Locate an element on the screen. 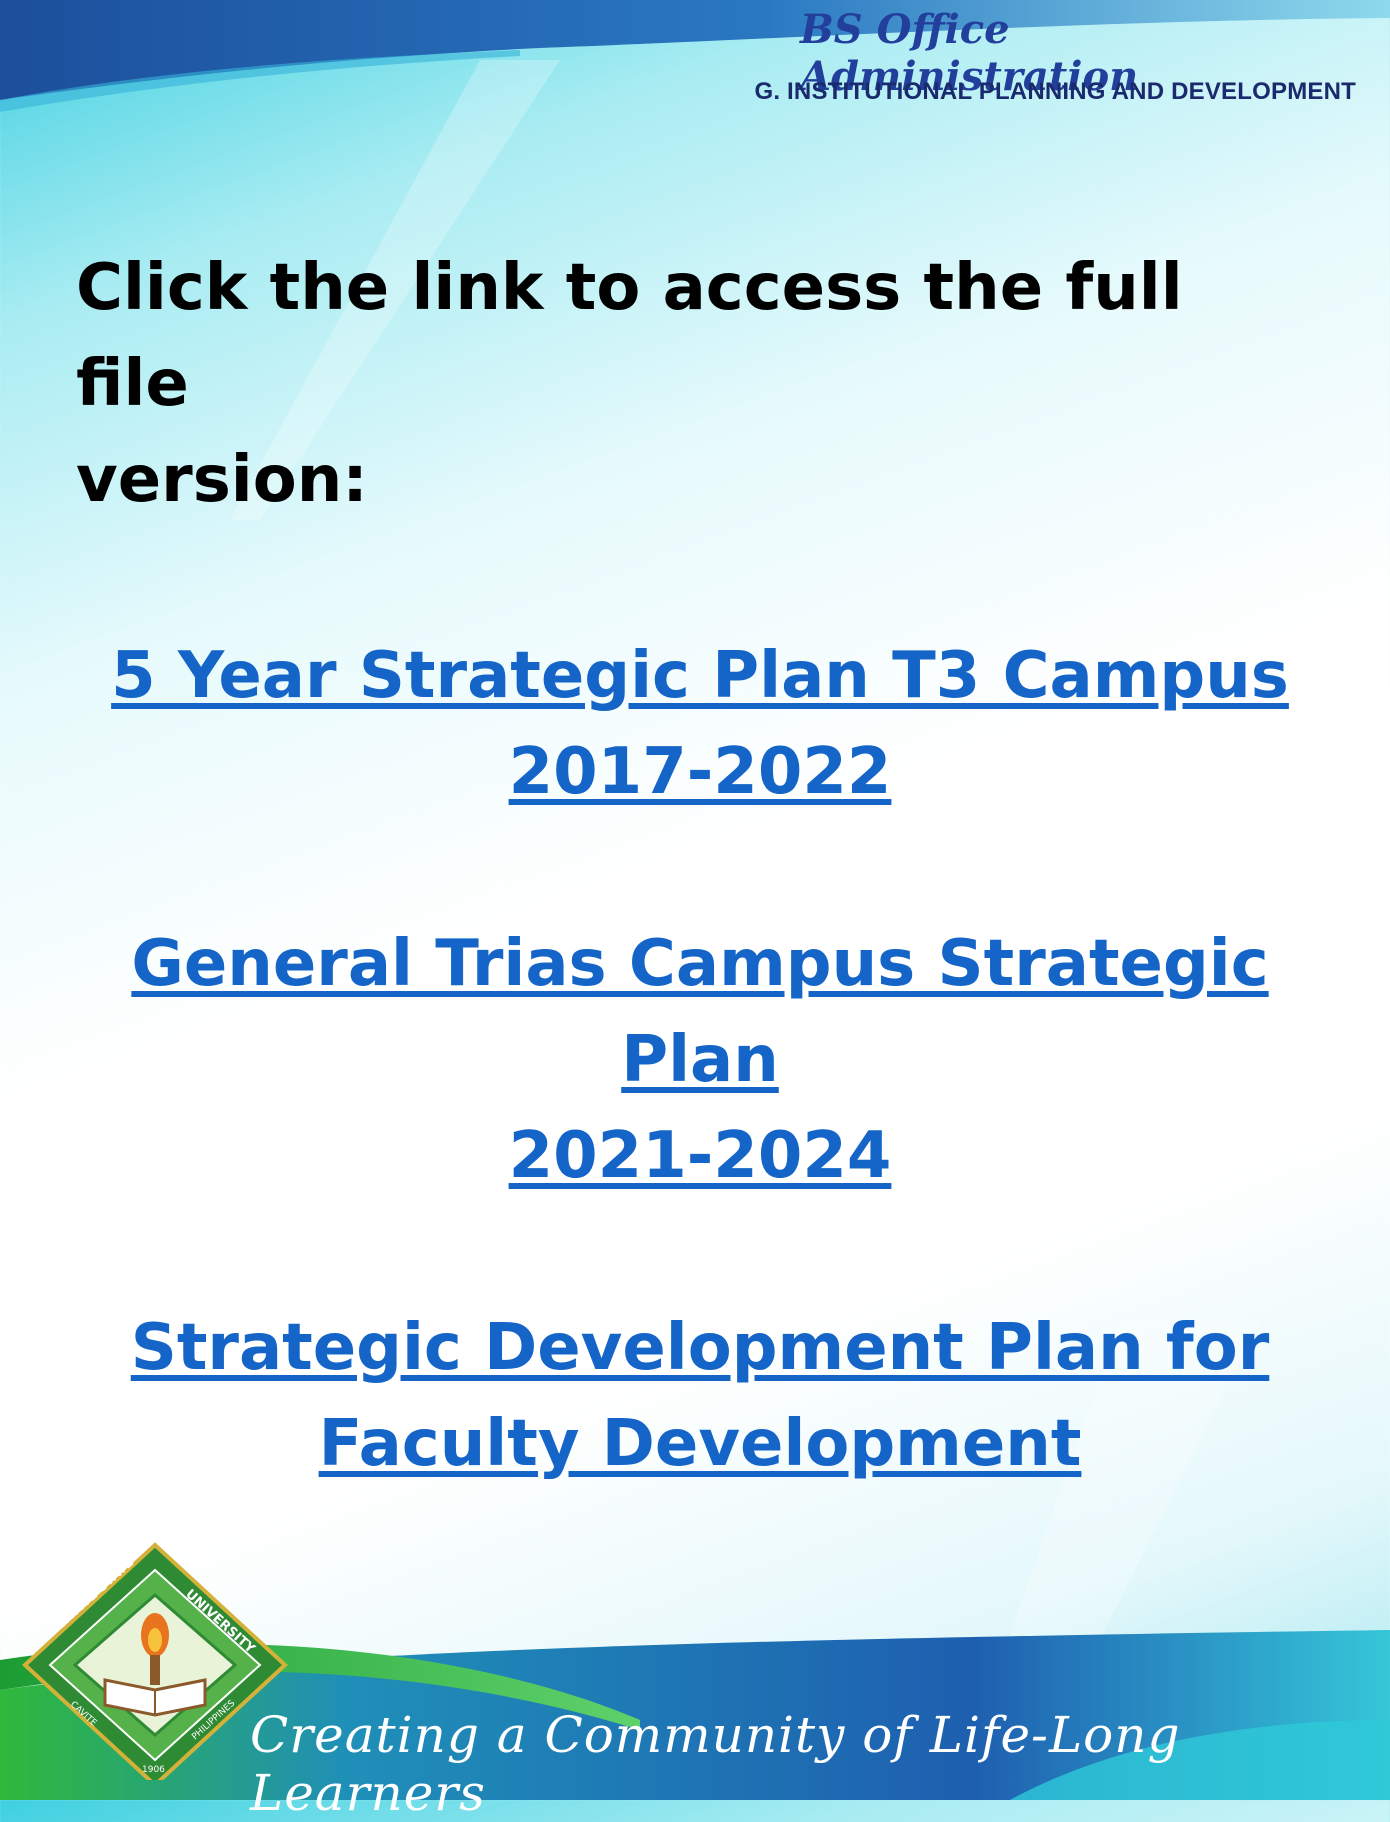 The height and width of the screenshot is (1822, 1390). instruction-line: version: is located at coordinates (222, 480).